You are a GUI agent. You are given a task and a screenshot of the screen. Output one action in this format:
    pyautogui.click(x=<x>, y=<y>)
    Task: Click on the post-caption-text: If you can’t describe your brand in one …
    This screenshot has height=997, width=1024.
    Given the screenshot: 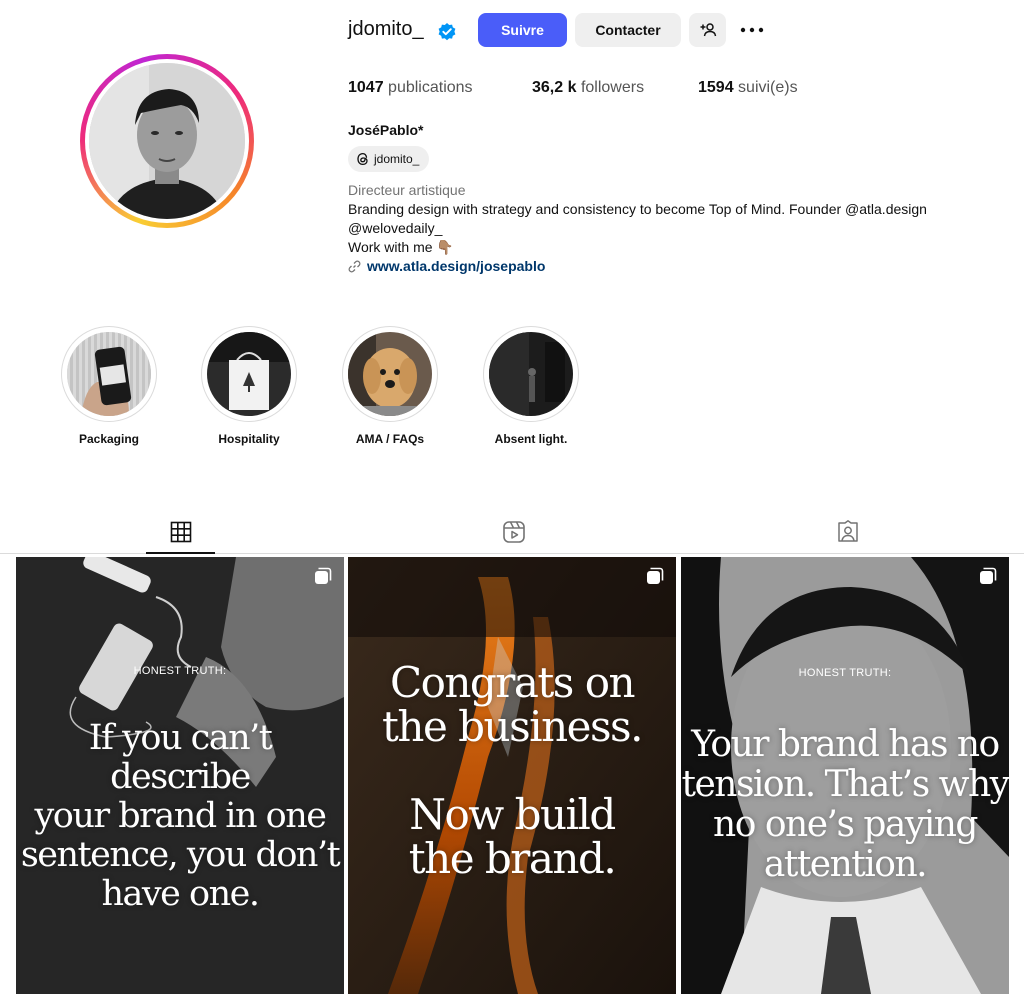 What is the action you would take?
    pyautogui.click(x=180, y=816)
    